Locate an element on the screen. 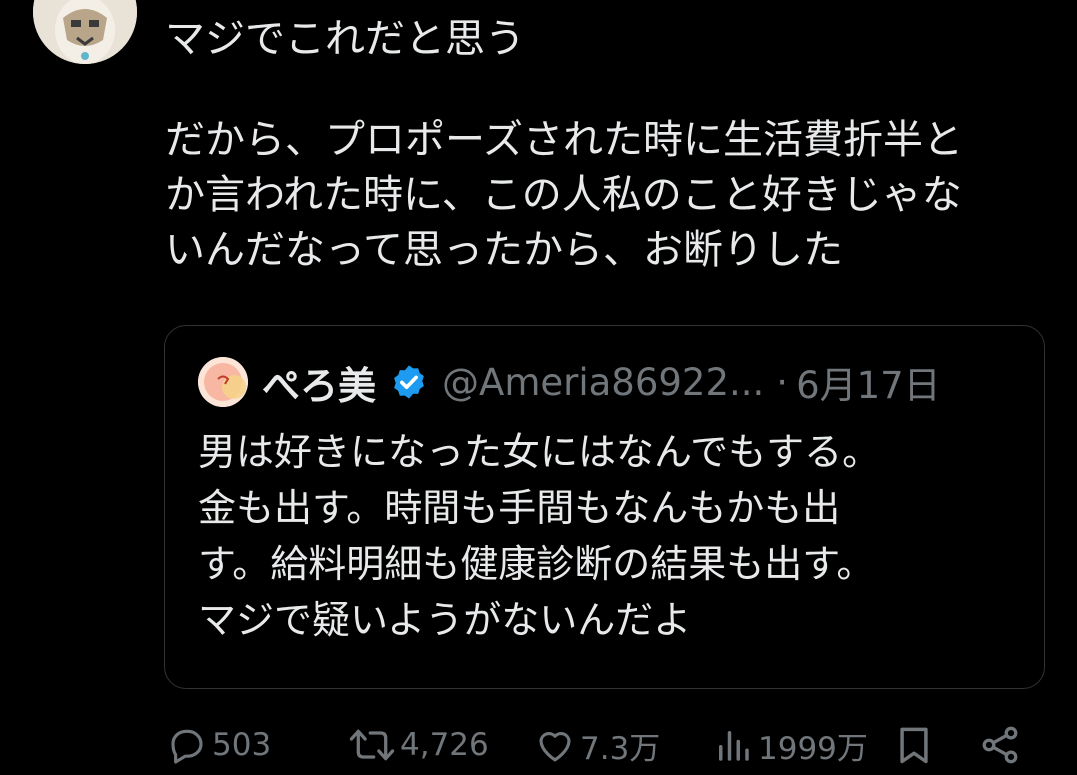 The image size is (1077, 775). views-count: 1999万 is located at coordinates (813, 748).